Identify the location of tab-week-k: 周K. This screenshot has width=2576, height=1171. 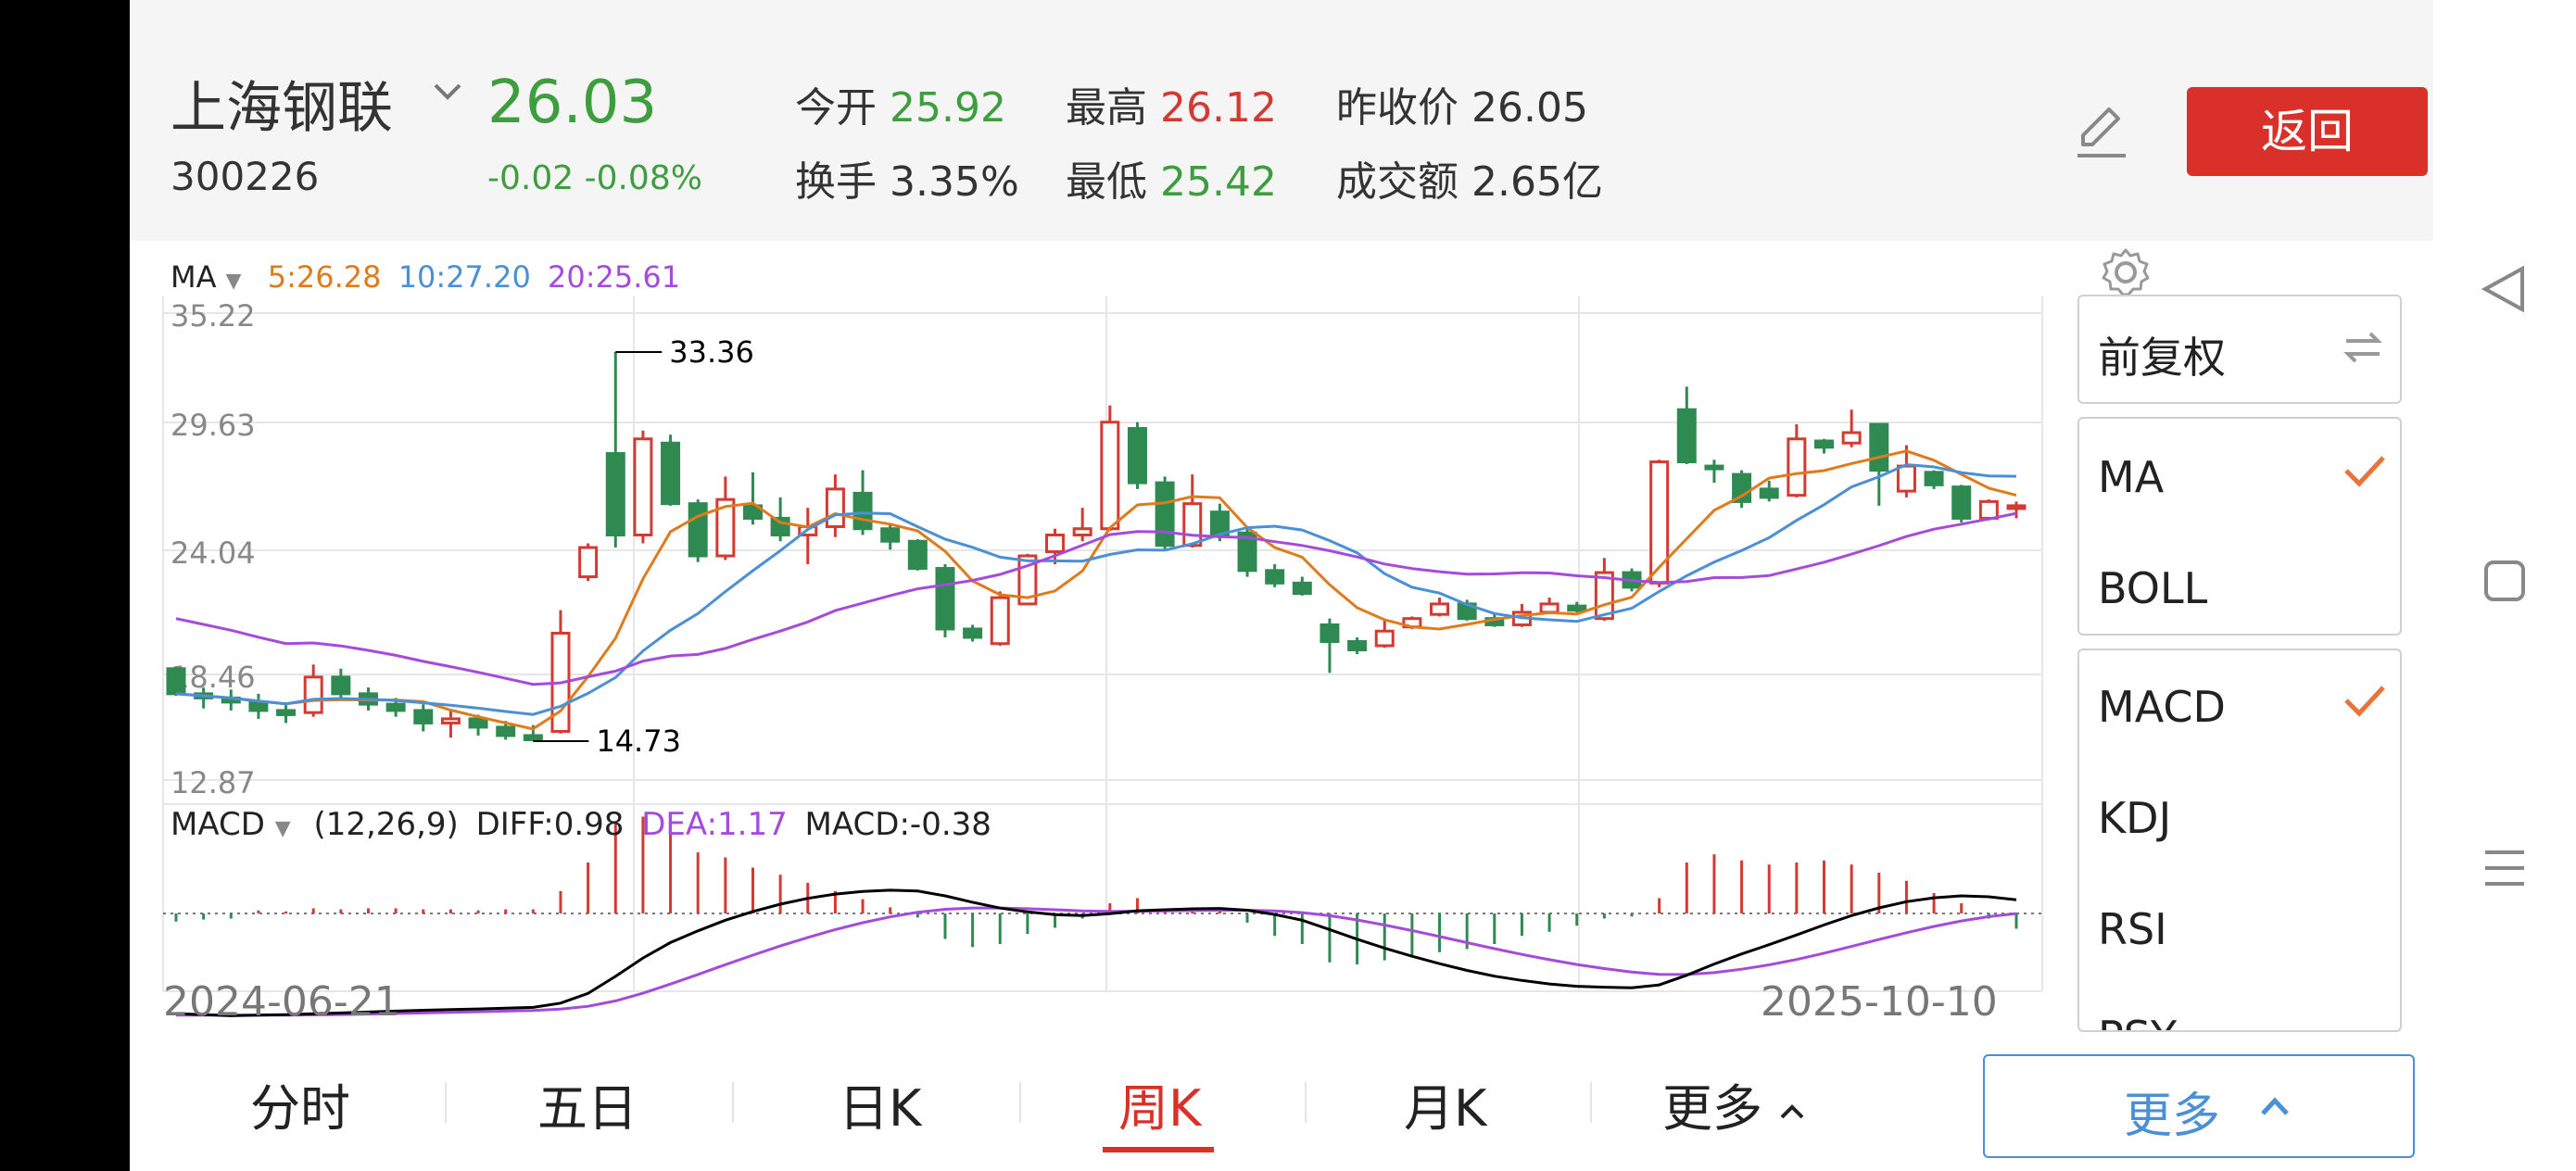
(1159, 1103).